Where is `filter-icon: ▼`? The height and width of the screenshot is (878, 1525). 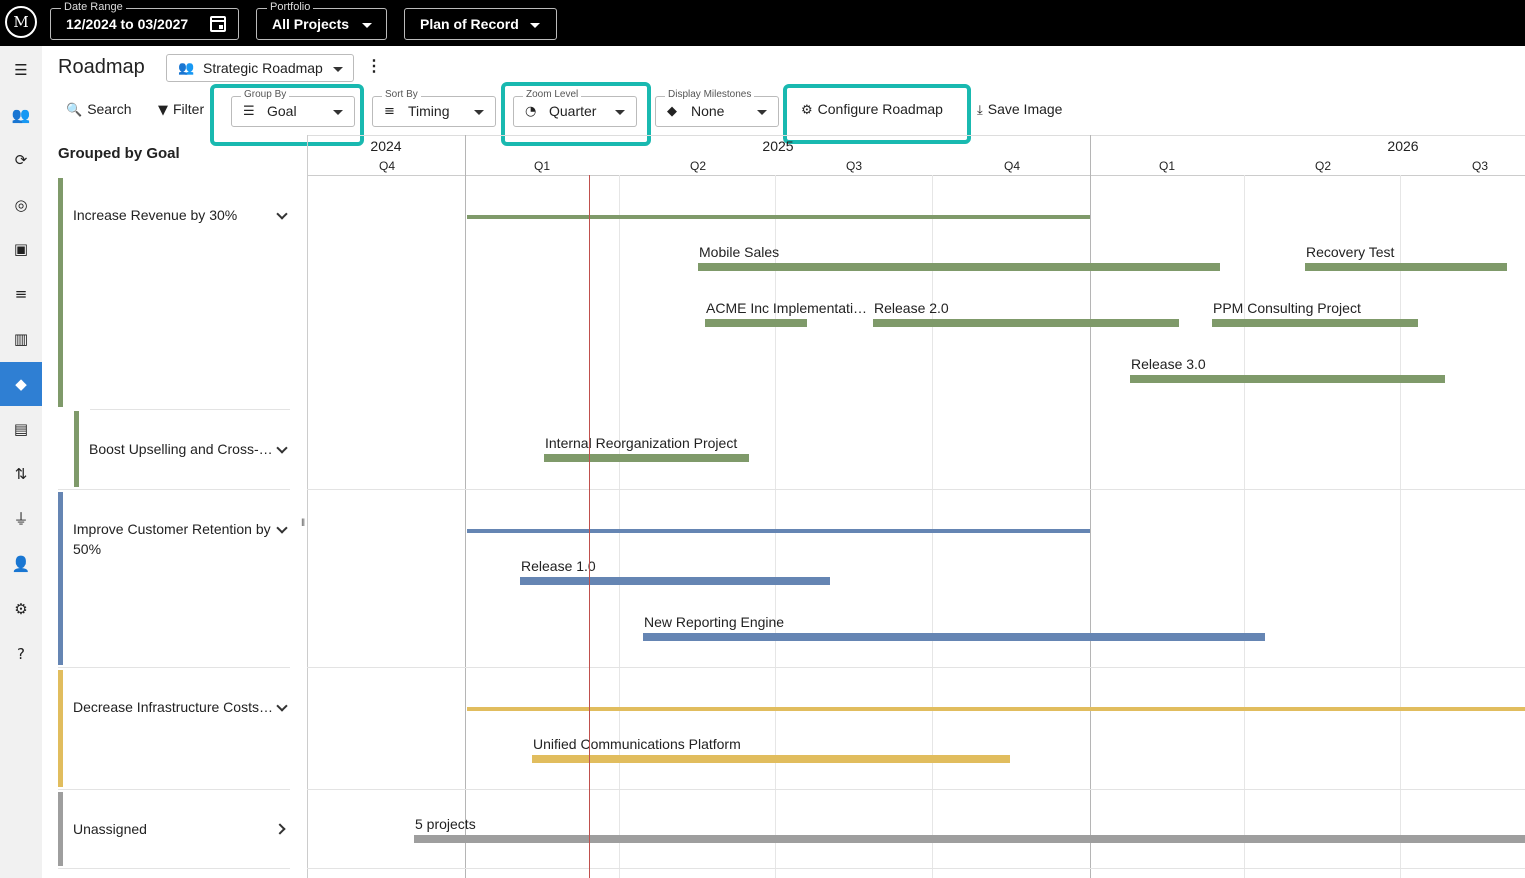
filter-icon: ▼ is located at coordinates (163, 110).